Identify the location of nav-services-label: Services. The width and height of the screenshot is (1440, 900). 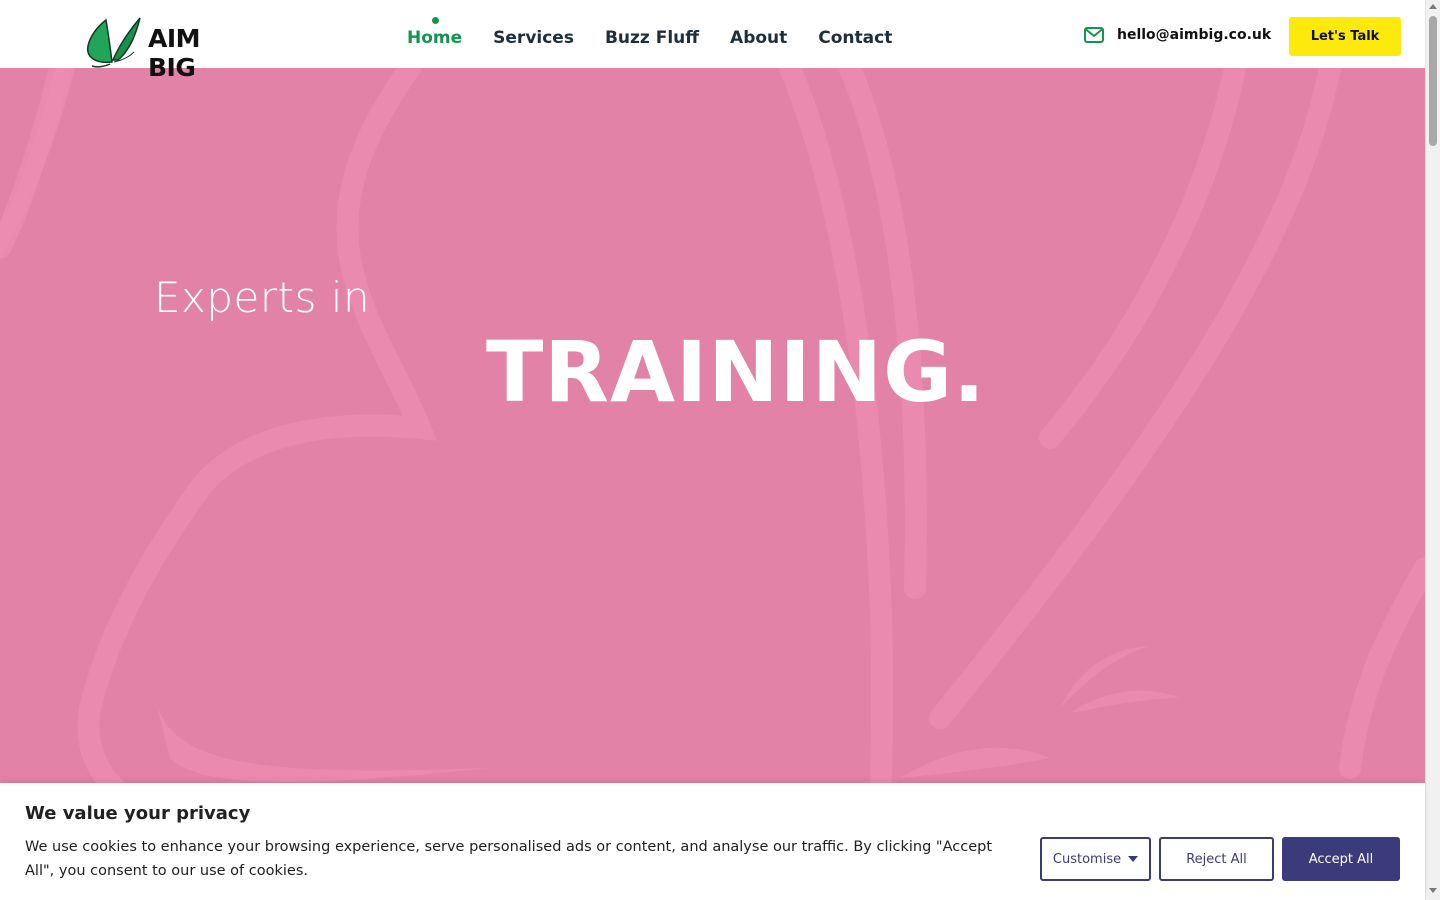
(533, 38).